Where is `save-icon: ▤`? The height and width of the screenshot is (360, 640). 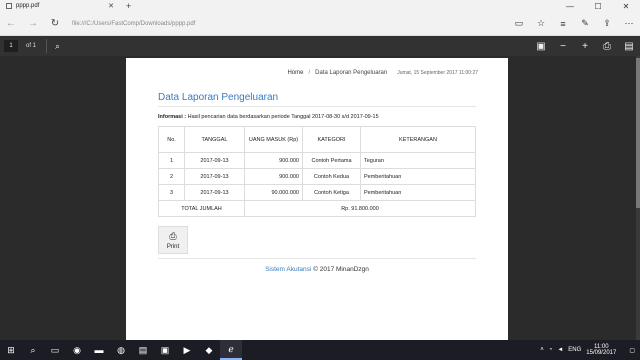
save-icon: ▤ is located at coordinates (629, 46).